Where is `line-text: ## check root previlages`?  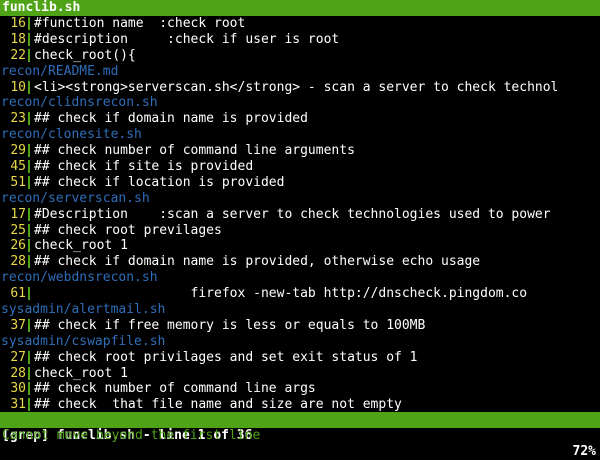 line-text: ## check root previlages is located at coordinates (128, 230).